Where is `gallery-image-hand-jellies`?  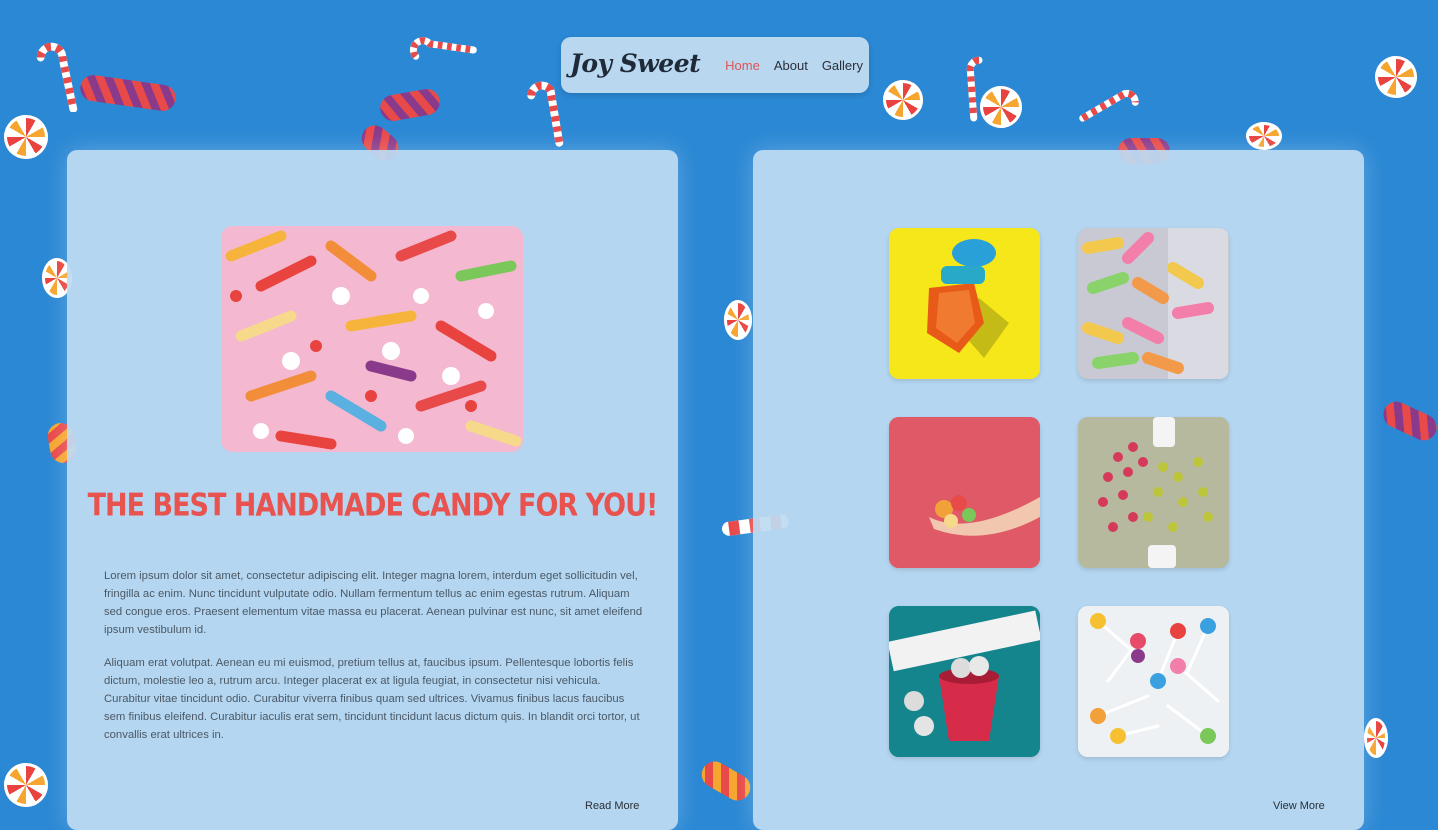 gallery-image-hand-jellies is located at coordinates (964, 492).